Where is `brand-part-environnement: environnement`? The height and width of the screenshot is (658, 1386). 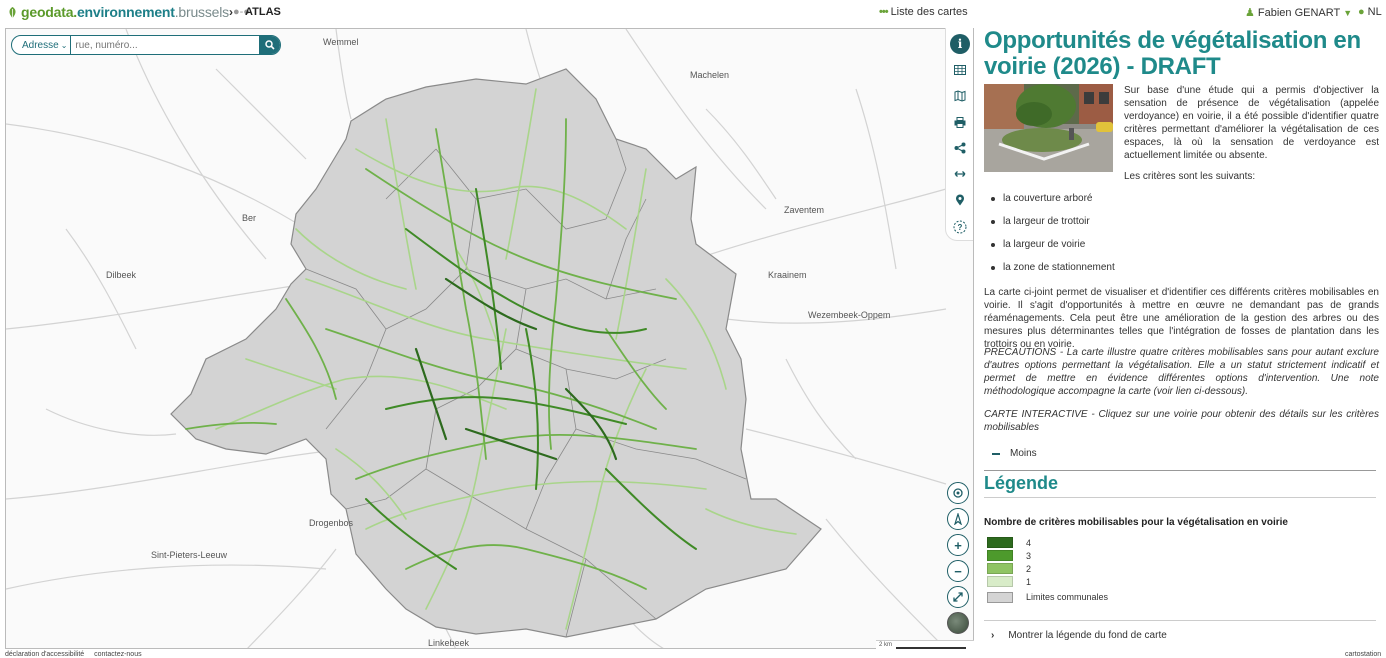 brand-part-environnement: environnement is located at coordinates (125, 12).